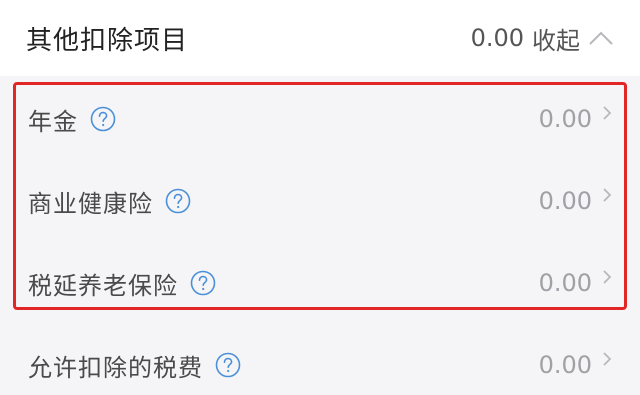 The height and width of the screenshot is (395, 640). I want to click on collapse-label: 收起, so click(556, 38).